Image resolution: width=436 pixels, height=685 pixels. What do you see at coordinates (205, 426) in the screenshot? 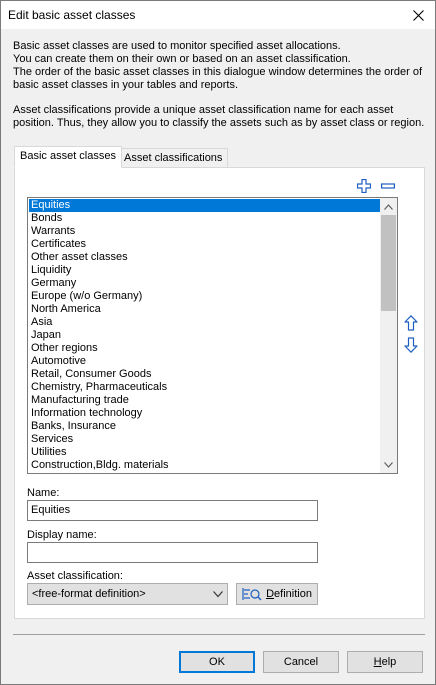
I see `list-item: Banks, Insurance` at bounding box center [205, 426].